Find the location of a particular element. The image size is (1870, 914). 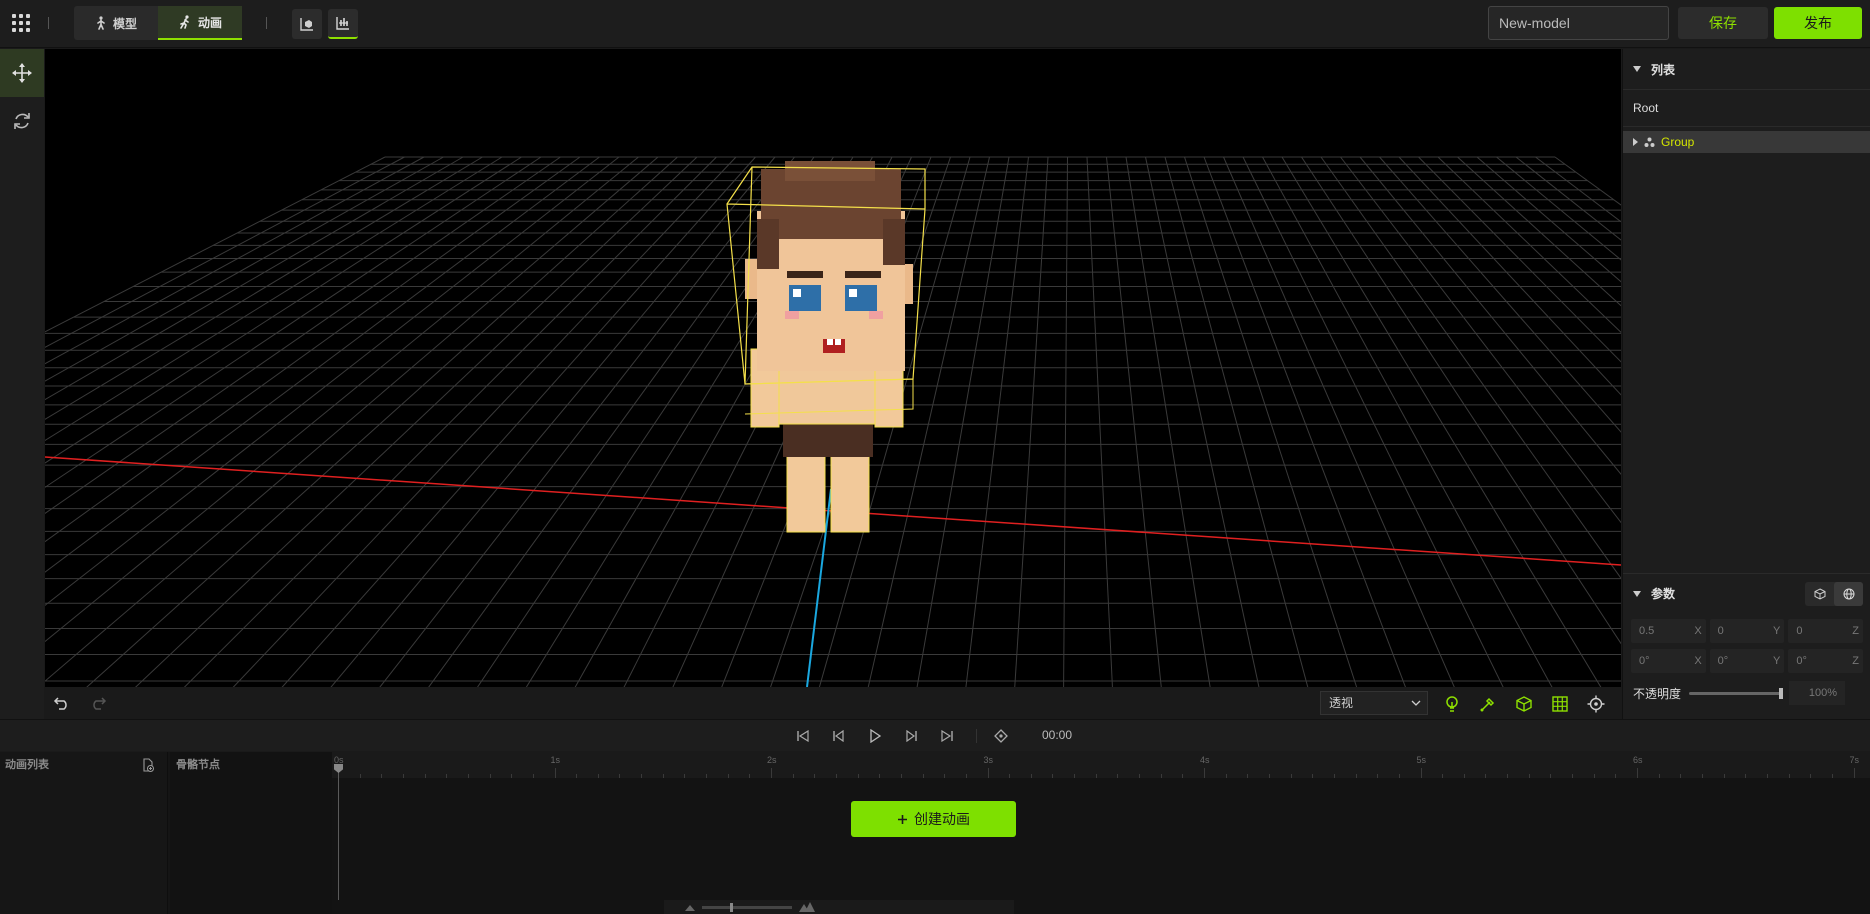

pen-icon is located at coordinates (1488, 704).